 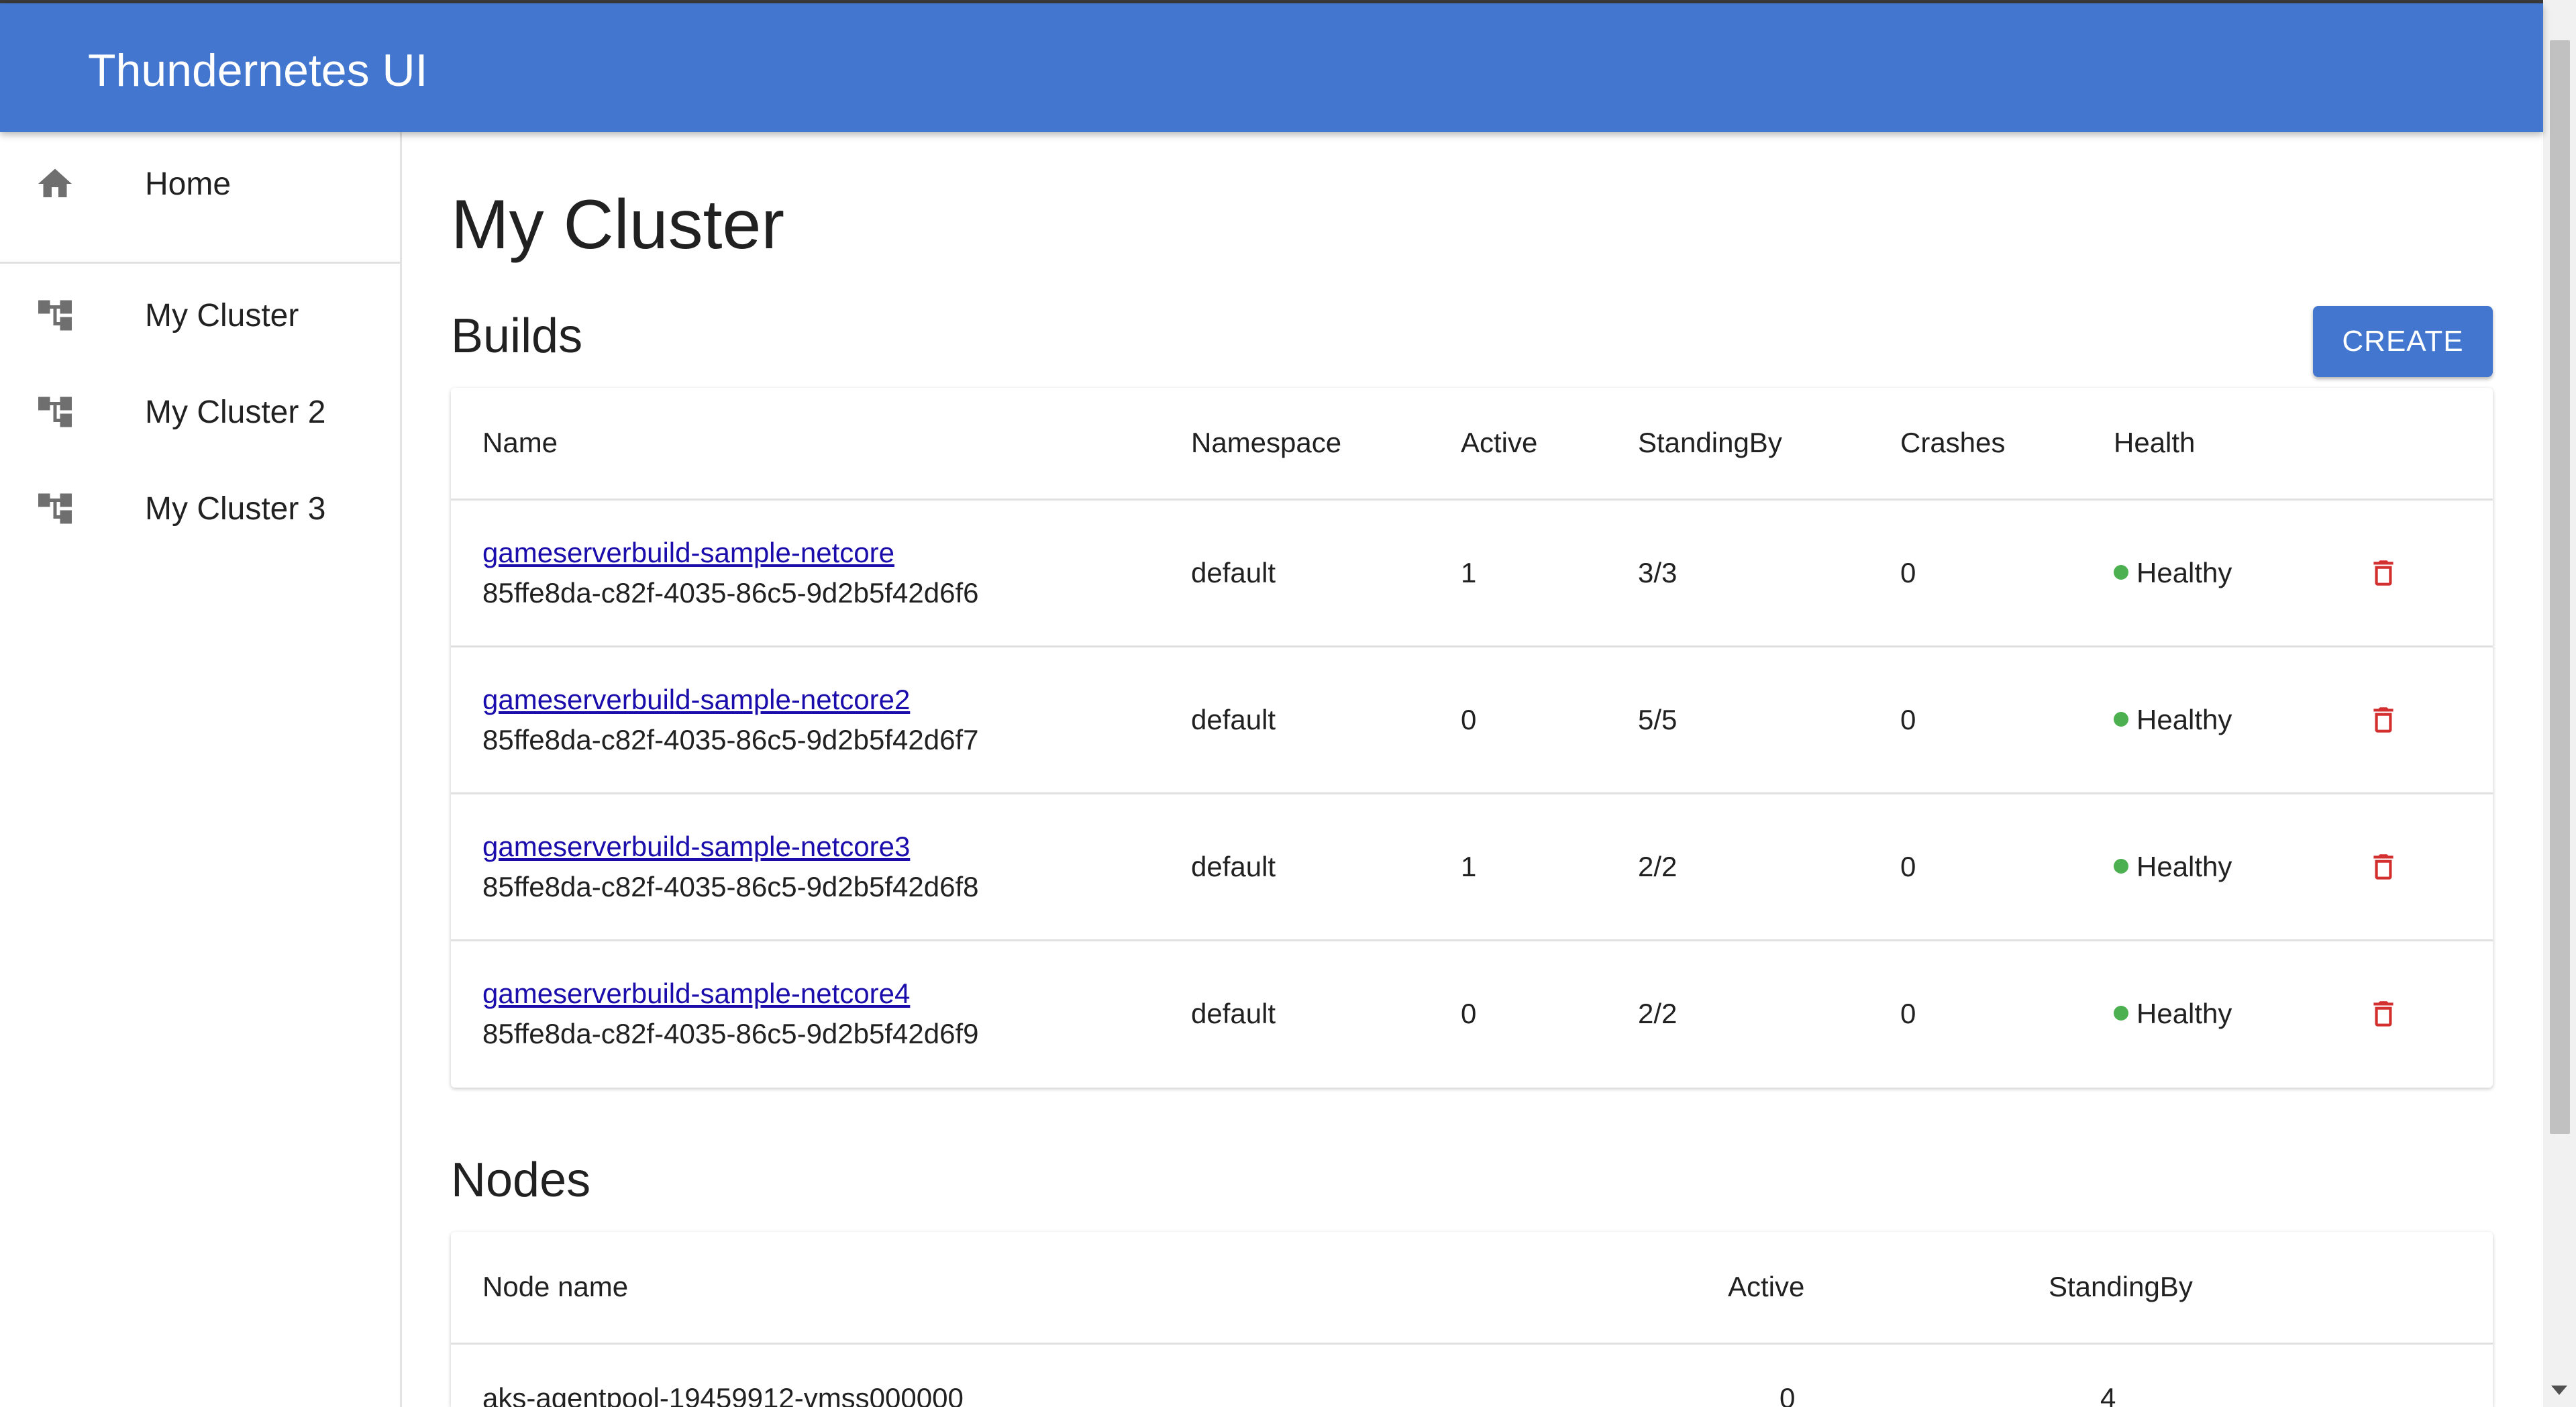 I want to click on column-header-name: Name, so click(x=520, y=443).